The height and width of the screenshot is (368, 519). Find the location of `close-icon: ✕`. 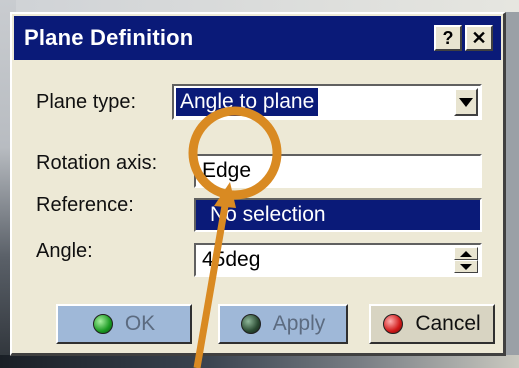

close-icon: ✕ is located at coordinates (479, 37).